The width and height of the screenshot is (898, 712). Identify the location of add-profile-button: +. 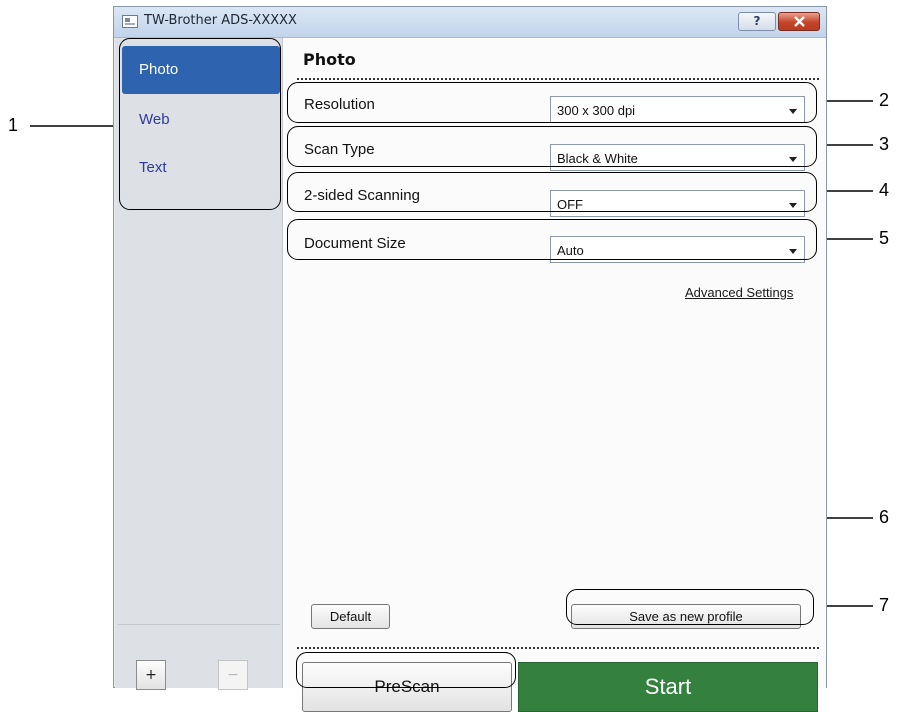
(151, 675).